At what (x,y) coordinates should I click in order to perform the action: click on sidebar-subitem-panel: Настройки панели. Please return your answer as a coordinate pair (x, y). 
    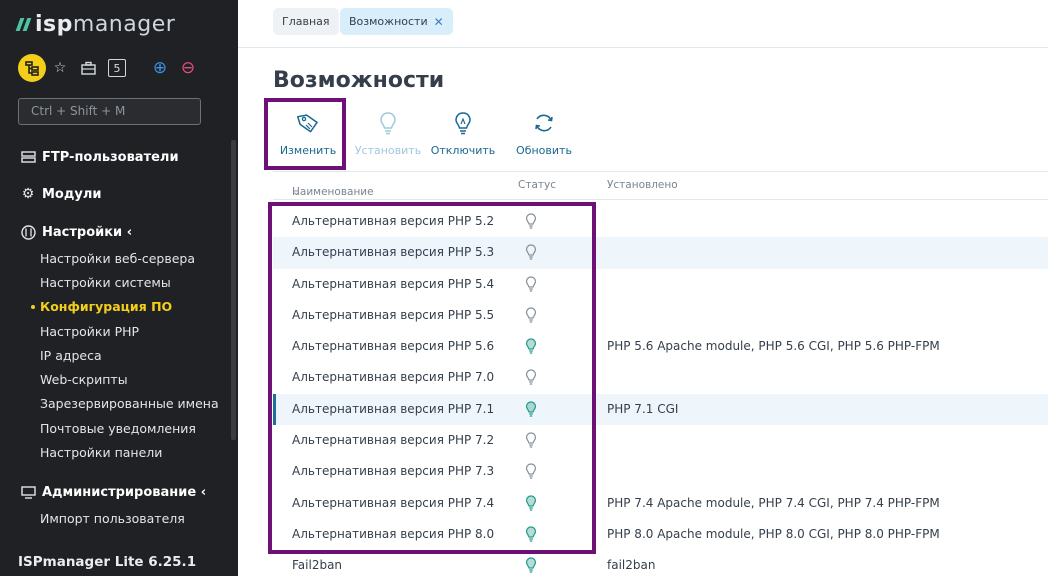
    Looking at the image, I should click on (115, 452).